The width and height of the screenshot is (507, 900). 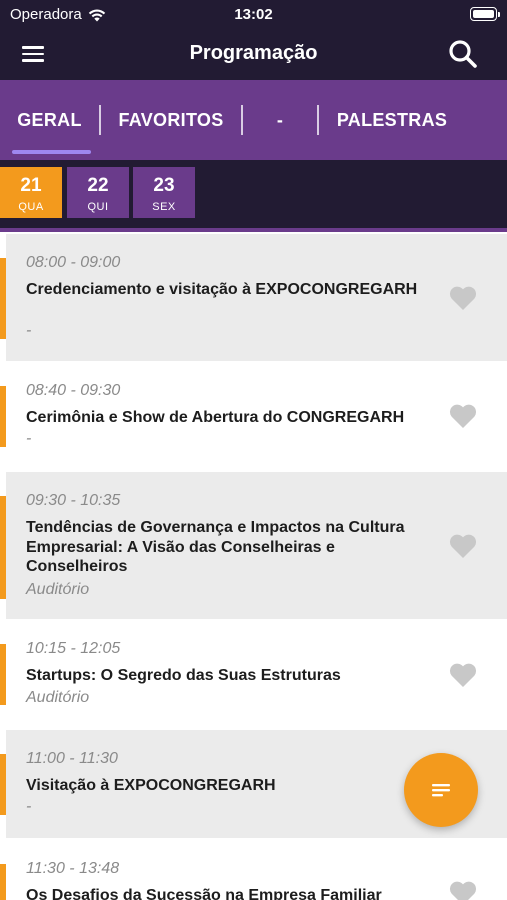 What do you see at coordinates (73, 390) in the screenshot?
I see `session-time: 08:40 - 09:30` at bounding box center [73, 390].